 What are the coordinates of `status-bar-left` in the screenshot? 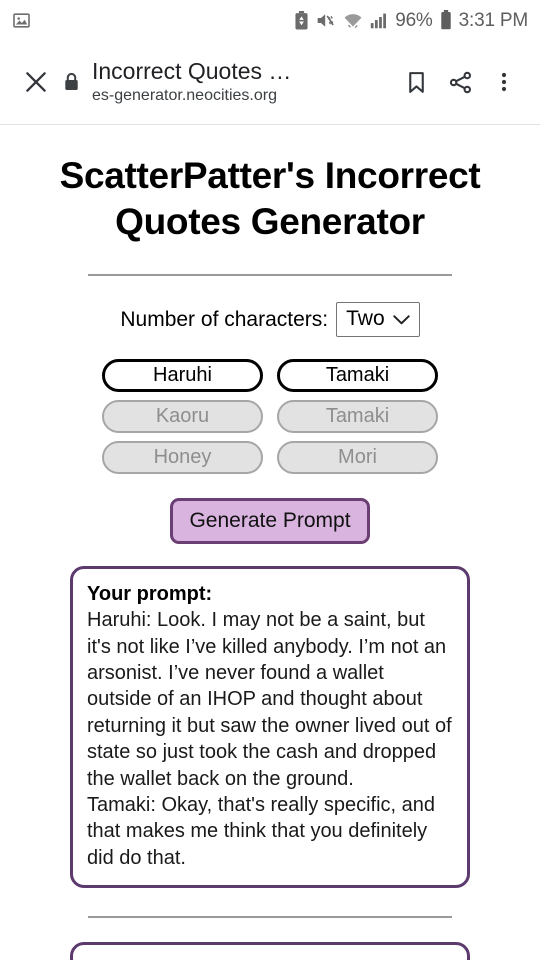 It's located at (21, 20).